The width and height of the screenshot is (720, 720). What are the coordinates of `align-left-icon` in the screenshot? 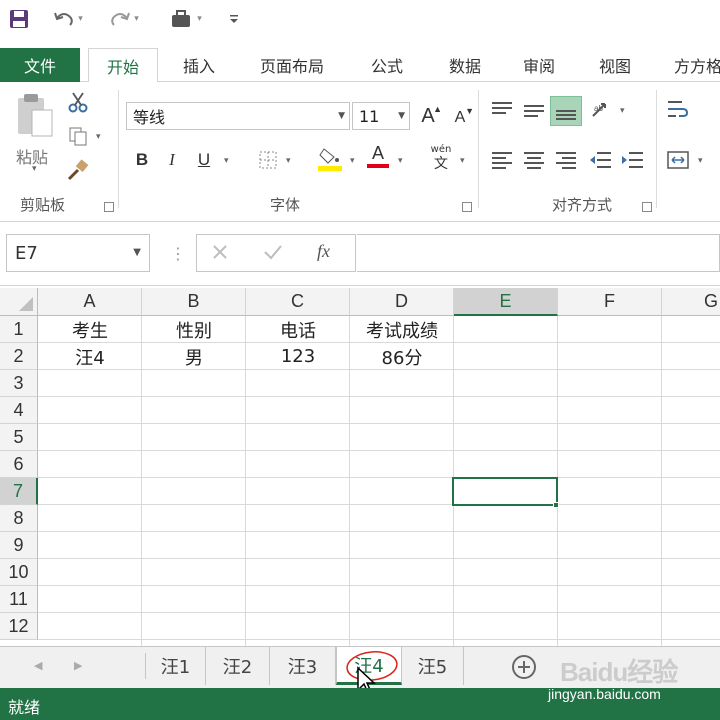 It's located at (502, 160).